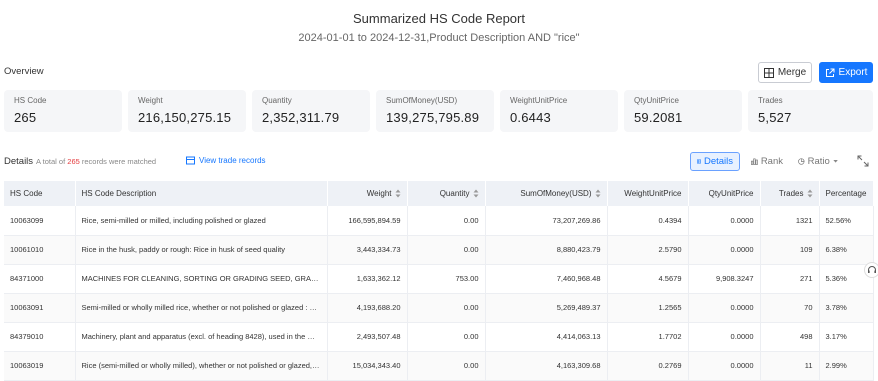 The image size is (878, 381). What do you see at coordinates (19, 161) in the screenshot?
I see `details-label: Details` at bounding box center [19, 161].